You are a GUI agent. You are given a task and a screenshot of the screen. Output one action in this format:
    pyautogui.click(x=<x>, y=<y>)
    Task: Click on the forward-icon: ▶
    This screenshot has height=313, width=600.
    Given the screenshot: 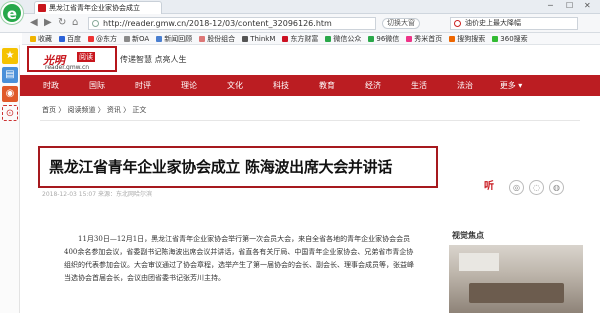 What is the action you would take?
    pyautogui.click(x=48, y=22)
    